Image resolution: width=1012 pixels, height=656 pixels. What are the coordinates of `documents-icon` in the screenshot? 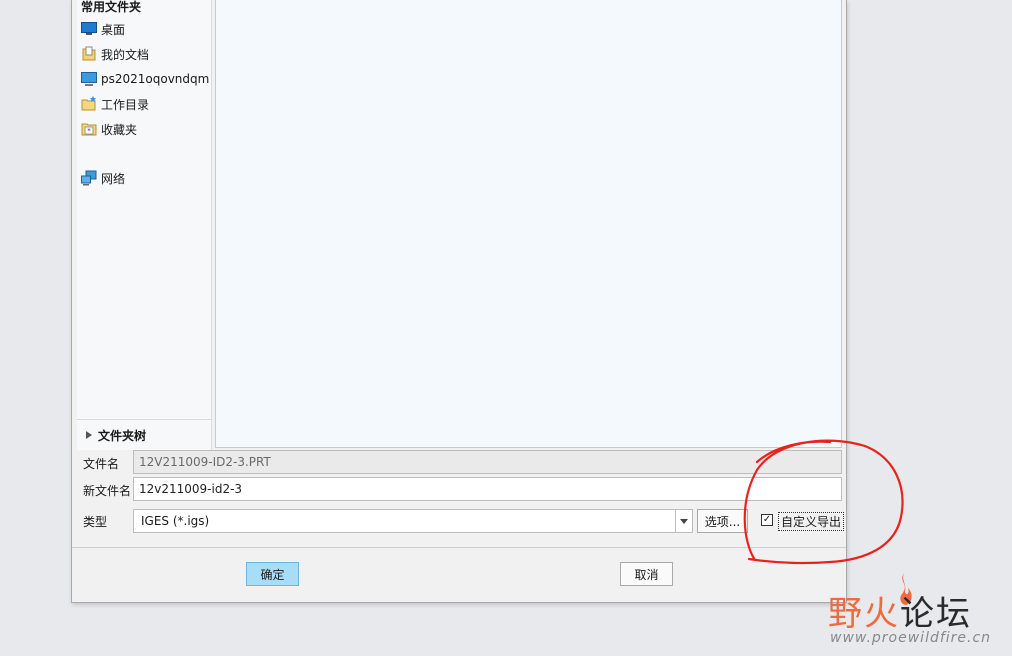 It's located at (89, 54).